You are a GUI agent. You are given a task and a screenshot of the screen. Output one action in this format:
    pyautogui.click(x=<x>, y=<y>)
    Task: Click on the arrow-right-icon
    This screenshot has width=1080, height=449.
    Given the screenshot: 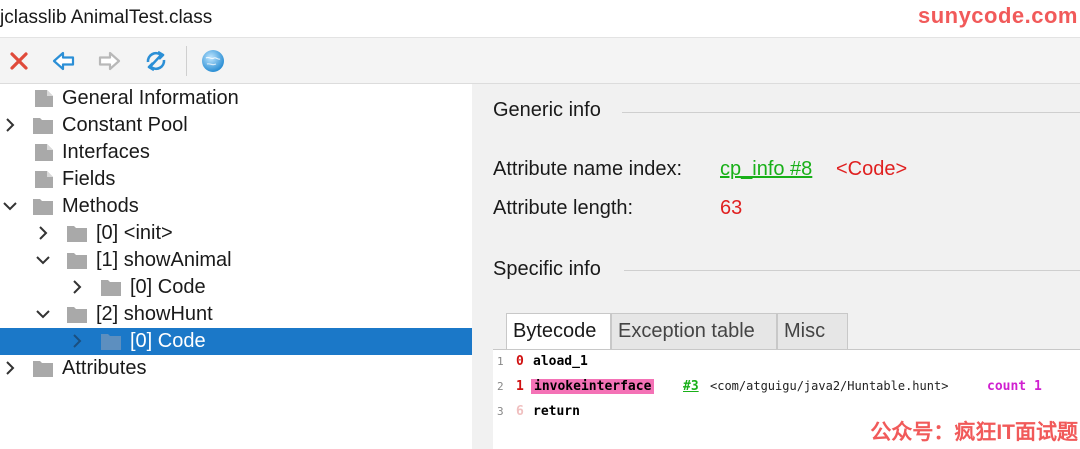 What is the action you would take?
    pyautogui.click(x=109, y=61)
    